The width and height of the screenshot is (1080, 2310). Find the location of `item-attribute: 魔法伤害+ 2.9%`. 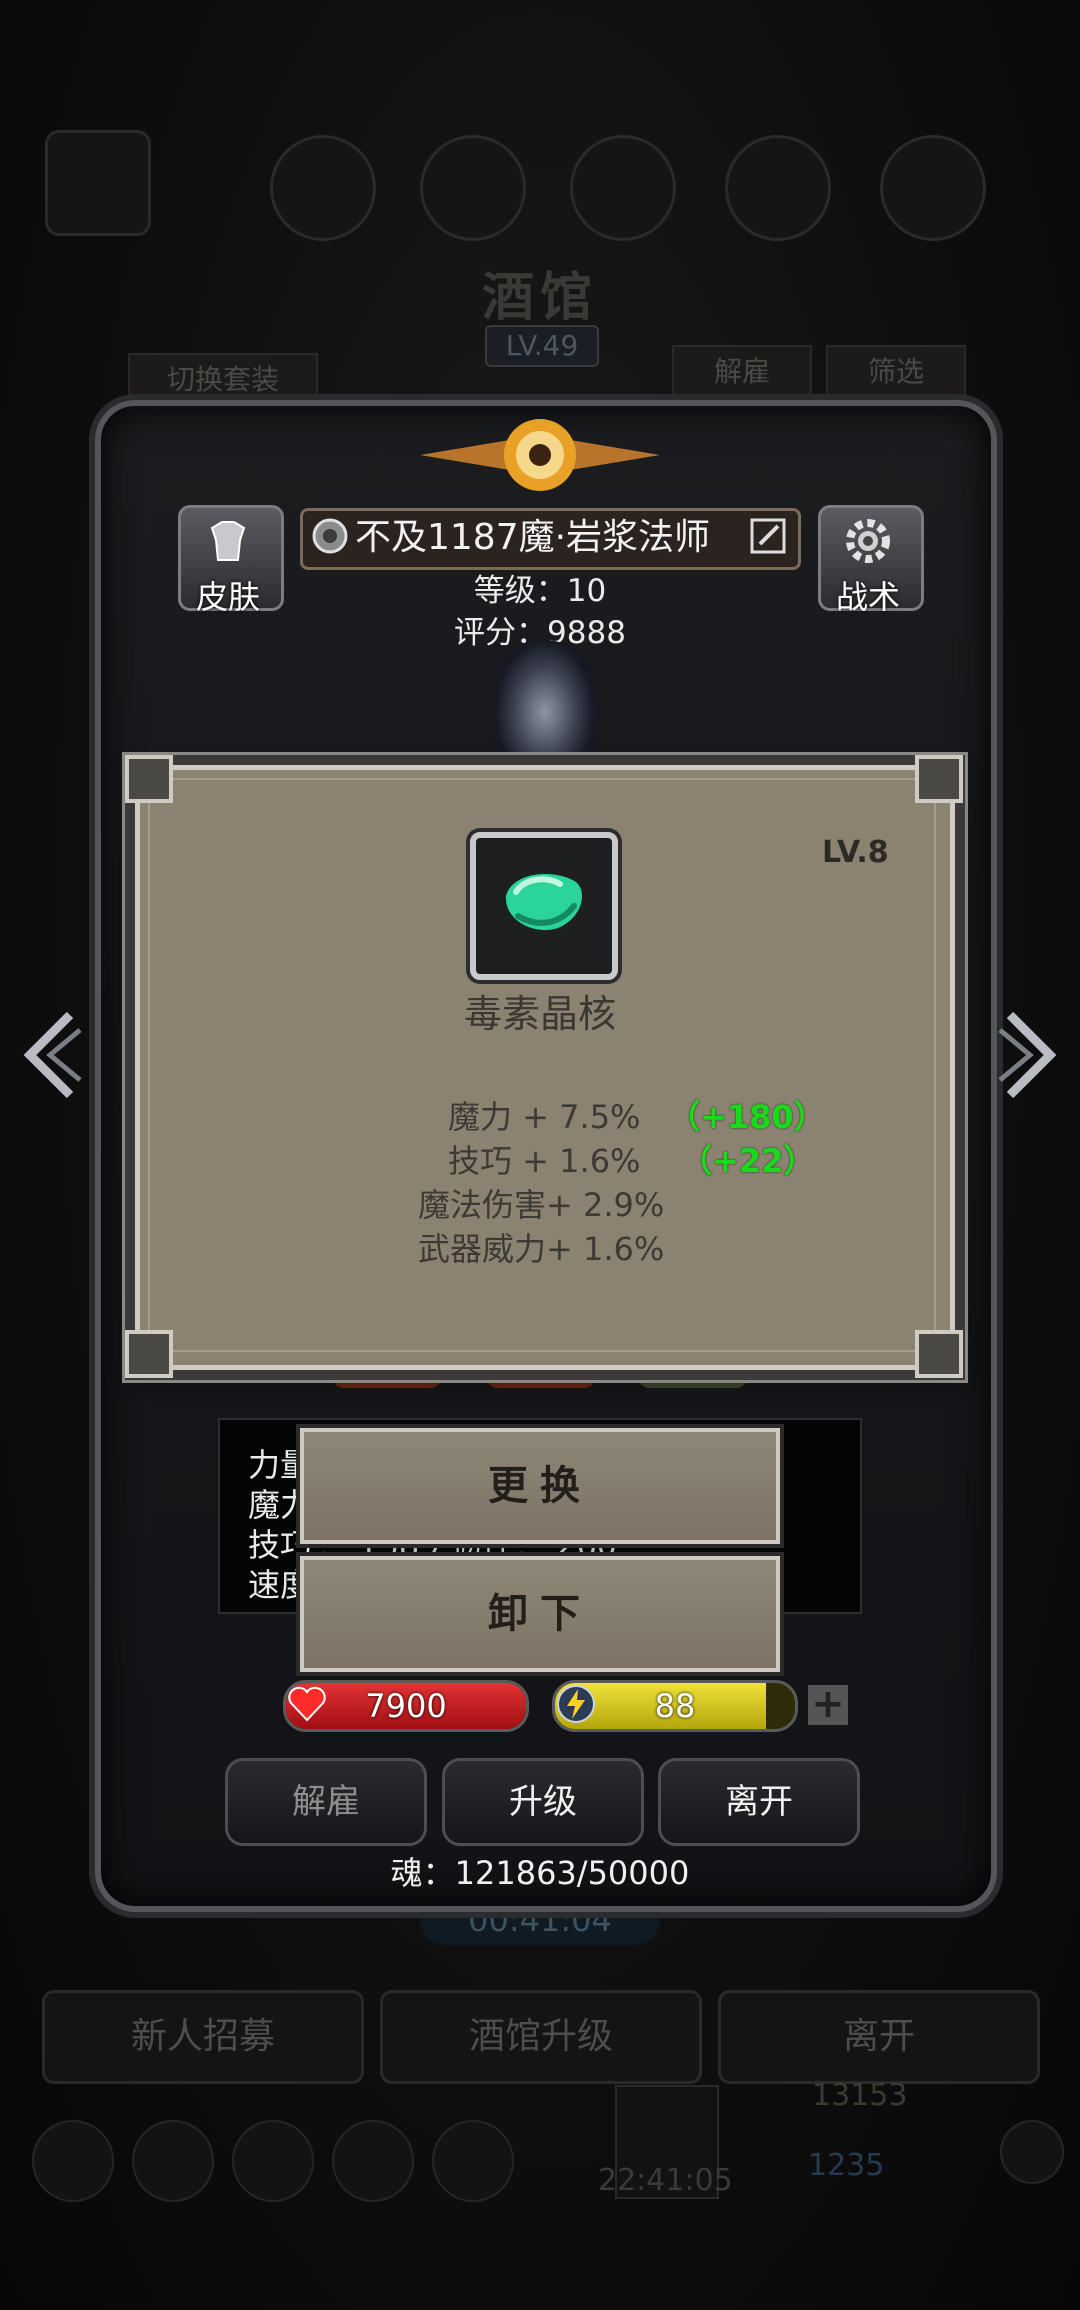

item-attribute: 魔法伤害+ 2.9% is located at coordinates (541, 1205).